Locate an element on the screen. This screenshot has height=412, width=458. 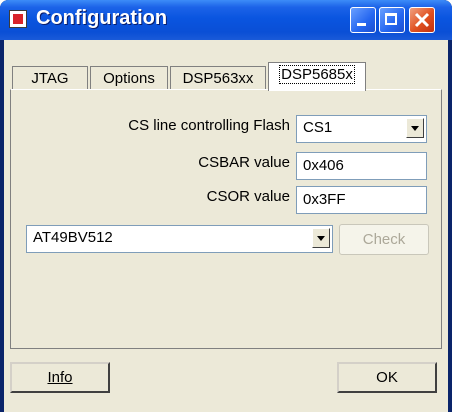
title-bar: Configuration is located at coordinates (226, 20).